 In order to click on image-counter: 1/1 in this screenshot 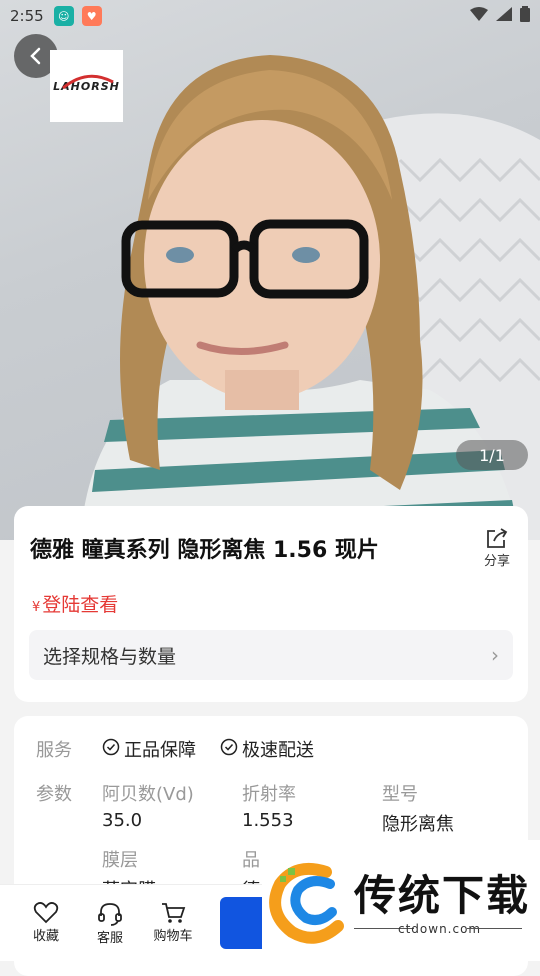, I will do `click(492, 455)`.